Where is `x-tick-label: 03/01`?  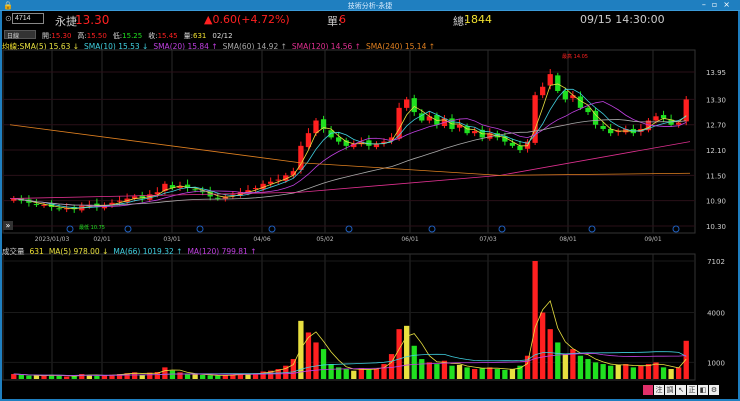
x-tick-label: 03/01 is located at coordinates (171, 239).